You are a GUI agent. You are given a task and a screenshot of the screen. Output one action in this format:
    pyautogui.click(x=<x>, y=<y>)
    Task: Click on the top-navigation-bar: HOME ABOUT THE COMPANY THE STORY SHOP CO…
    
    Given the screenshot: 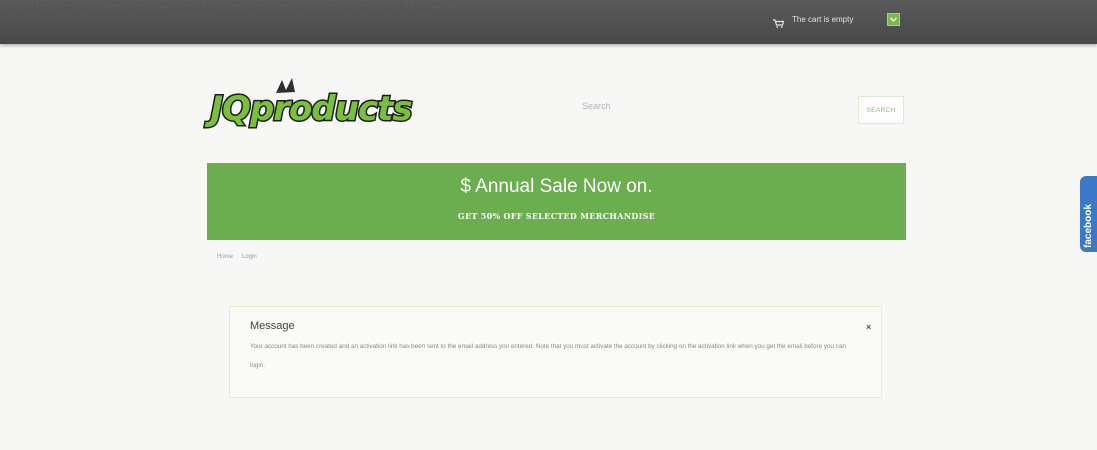 What is the action you would take?
    pyautogui.click(x=548, y=22)
    